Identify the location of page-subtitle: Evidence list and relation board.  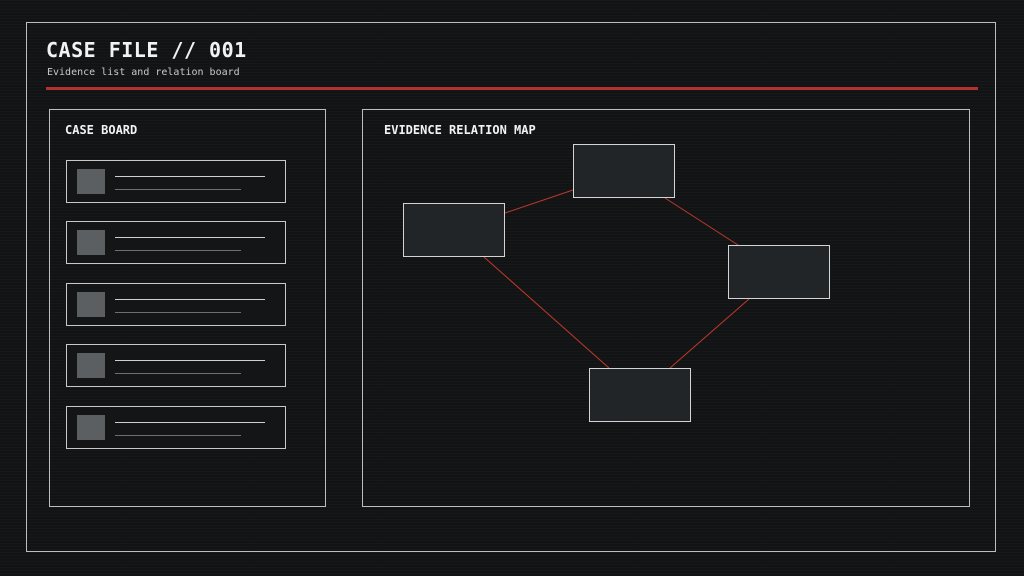
(143, 72).